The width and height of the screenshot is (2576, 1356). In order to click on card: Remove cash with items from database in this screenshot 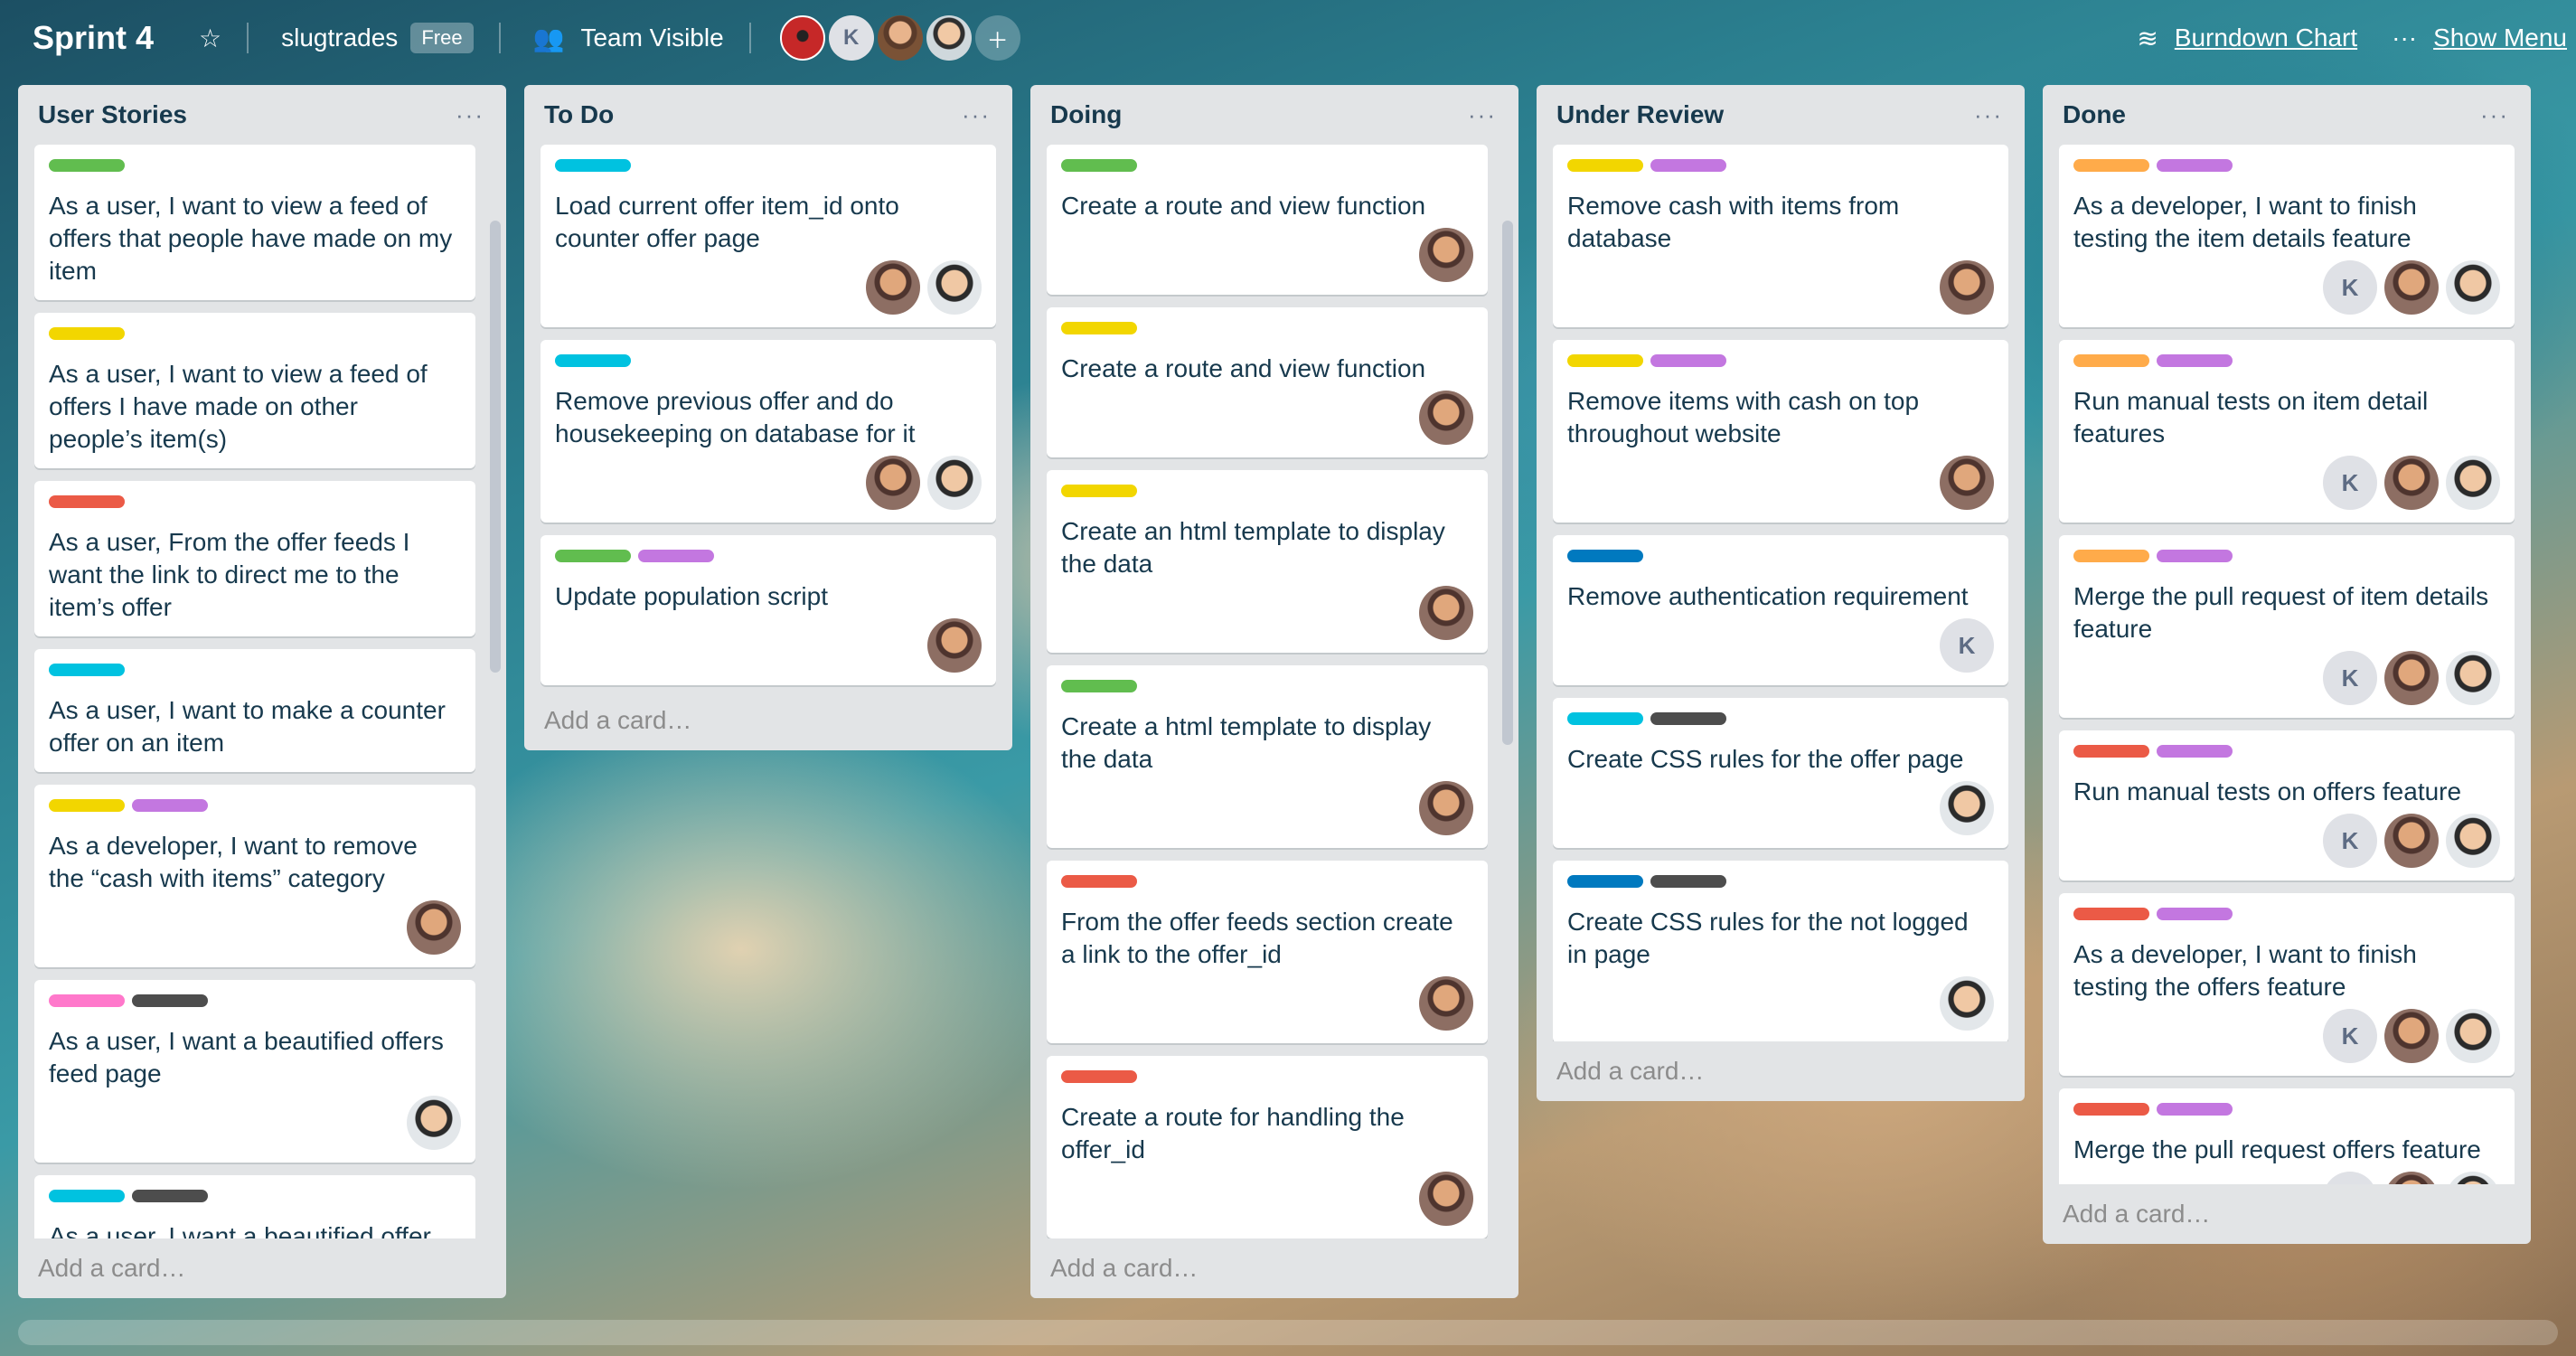, I will do `click(1781, 236)`.